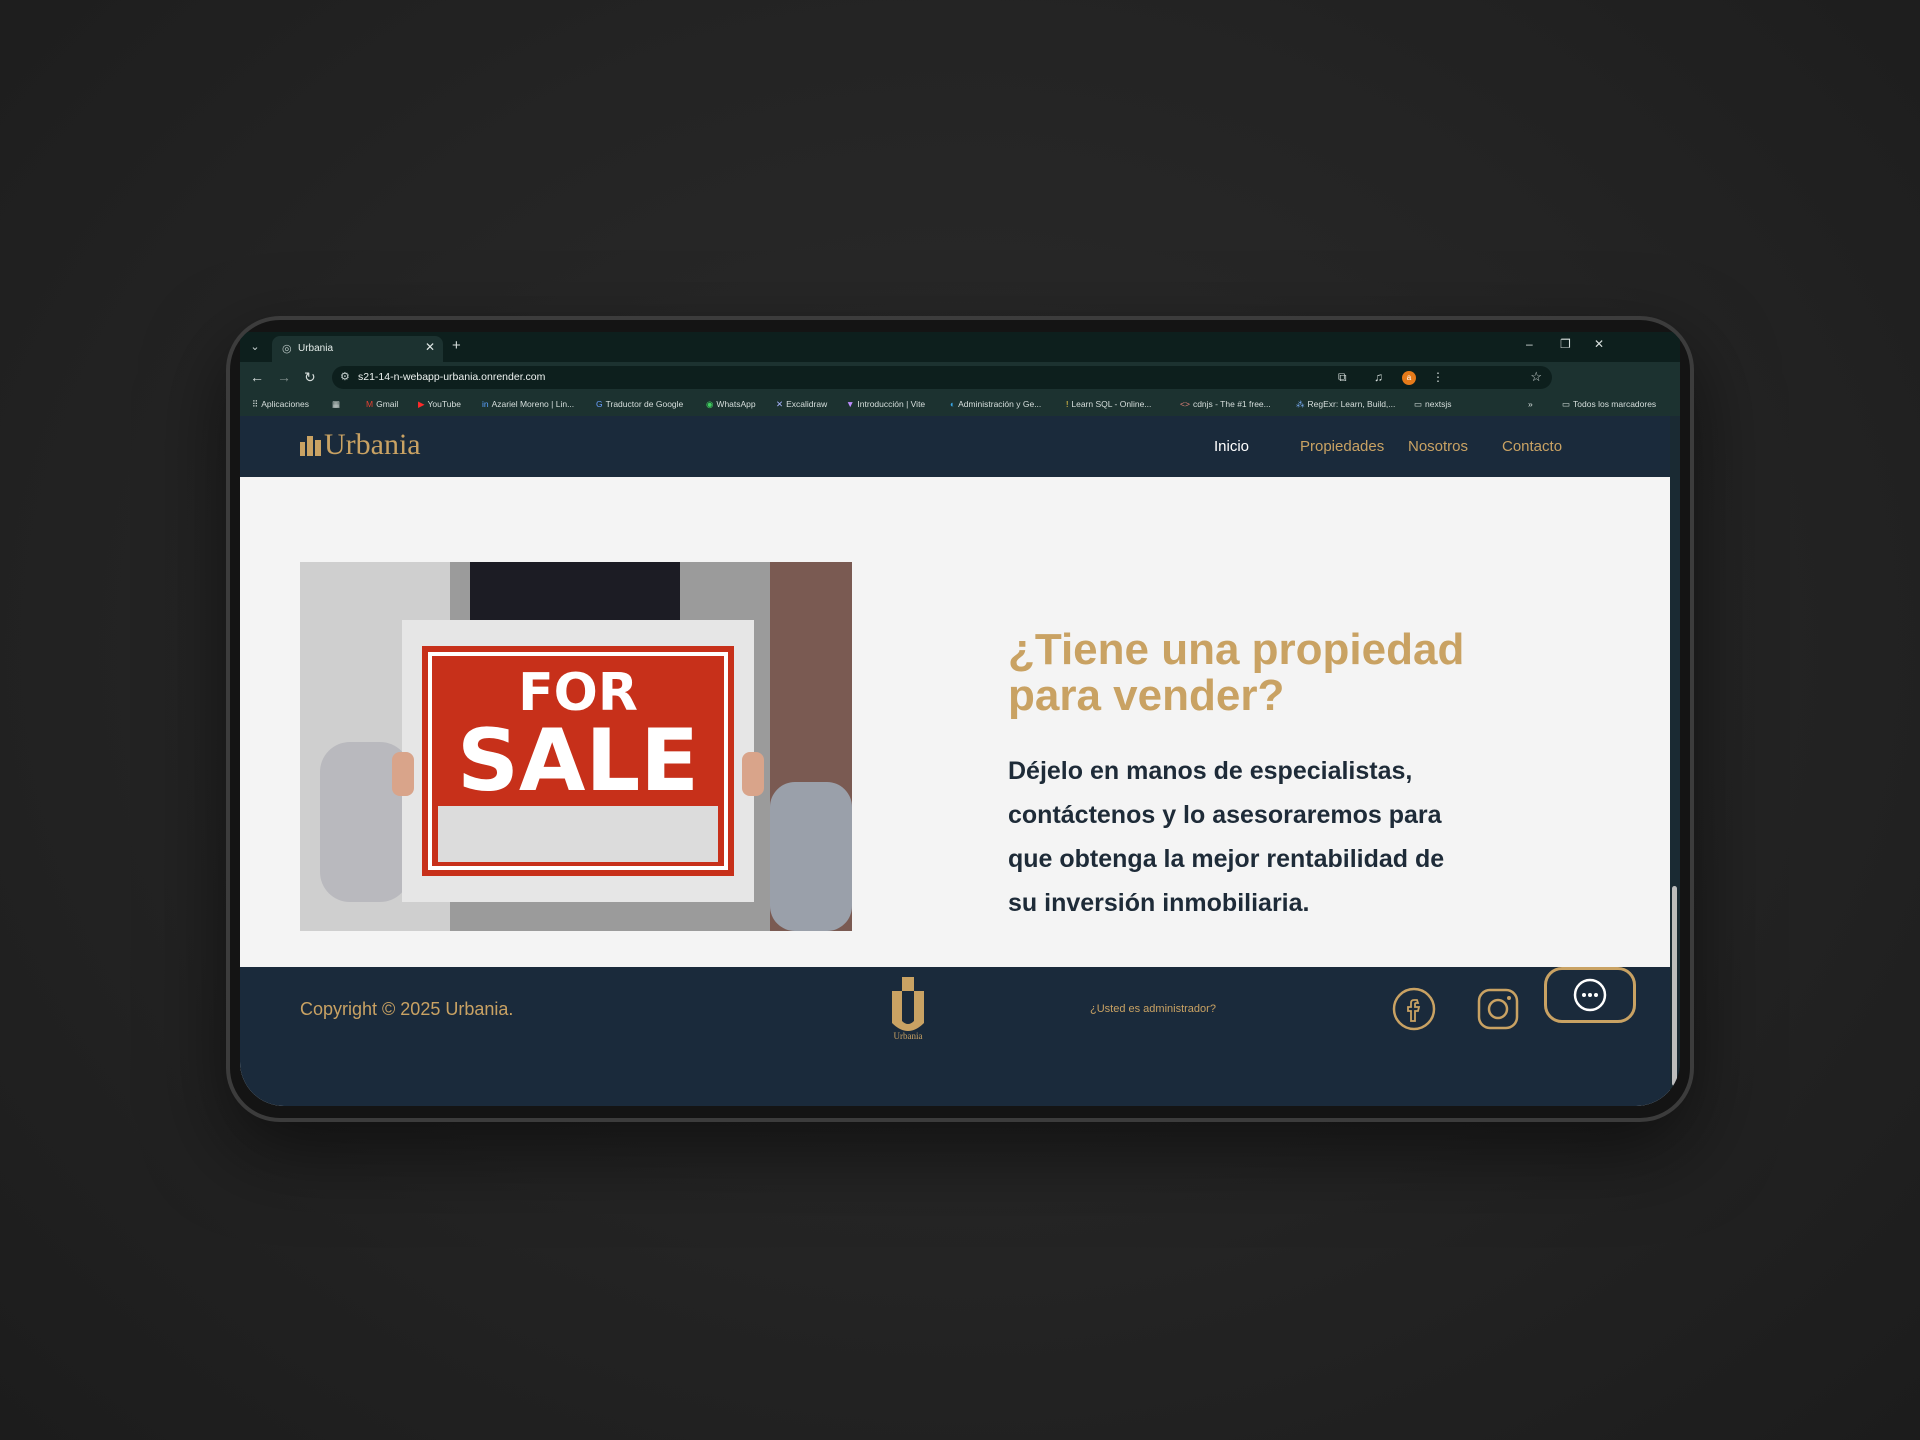  Describe the element at coordinates (1067, 404) in the screenshot. I see `bulb-icon: !` at that location.